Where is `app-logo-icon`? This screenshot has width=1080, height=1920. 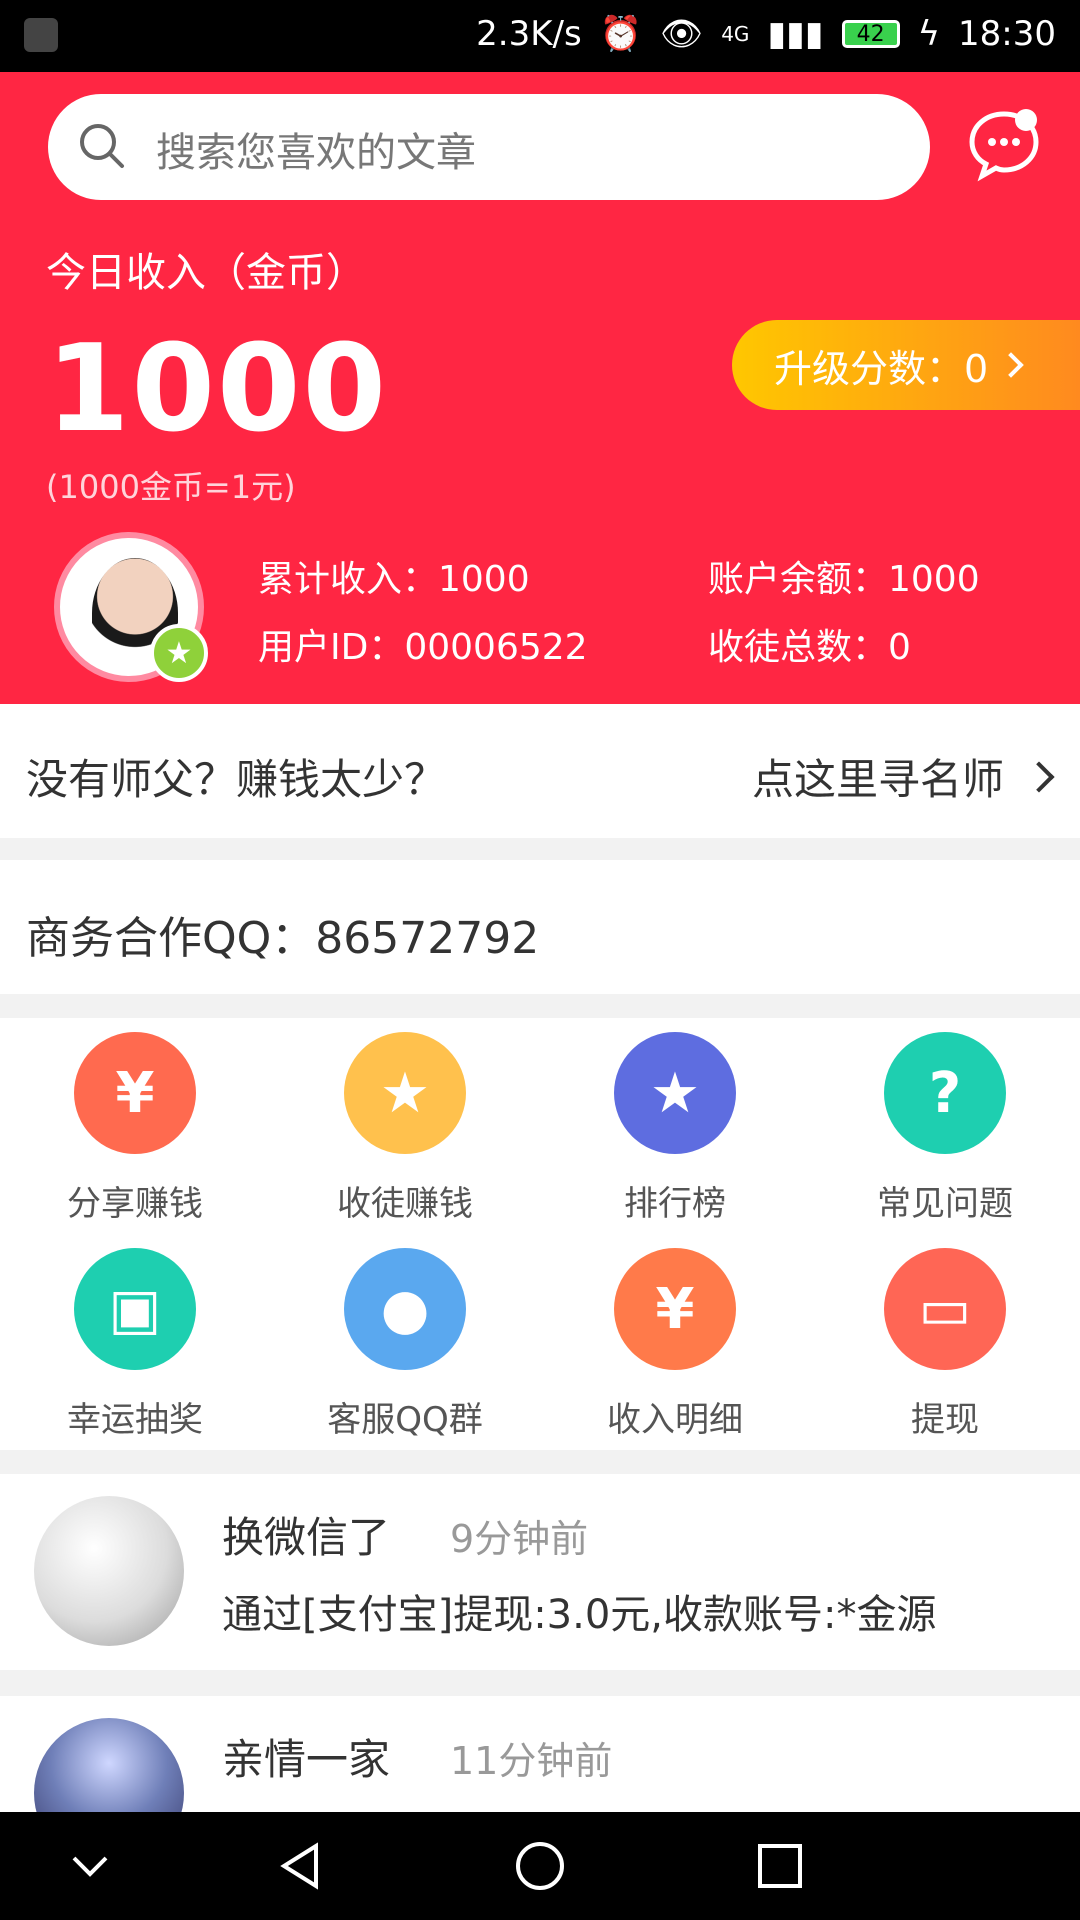 app-logo-icon is located at coordinates (41, 35).